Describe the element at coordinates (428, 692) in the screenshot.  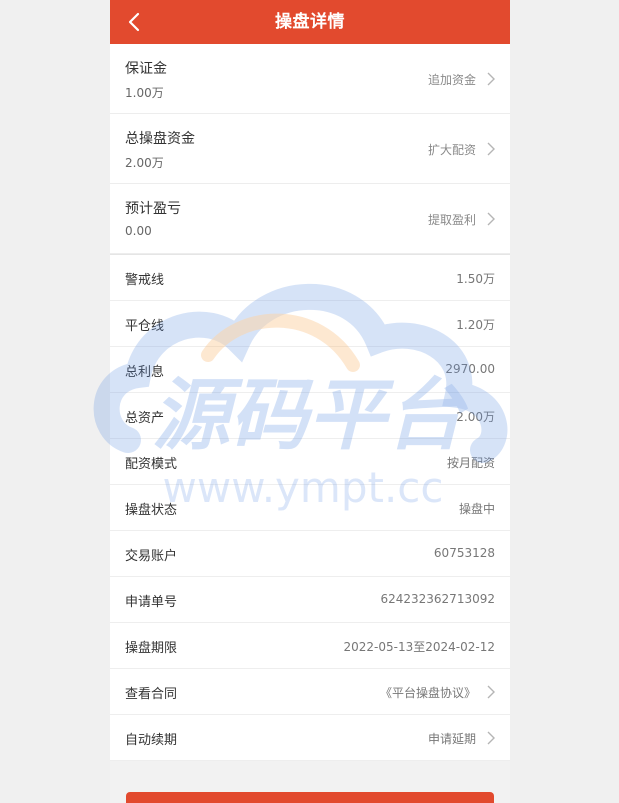
I see `contract-link: 《平台操盘协议》` at that location.